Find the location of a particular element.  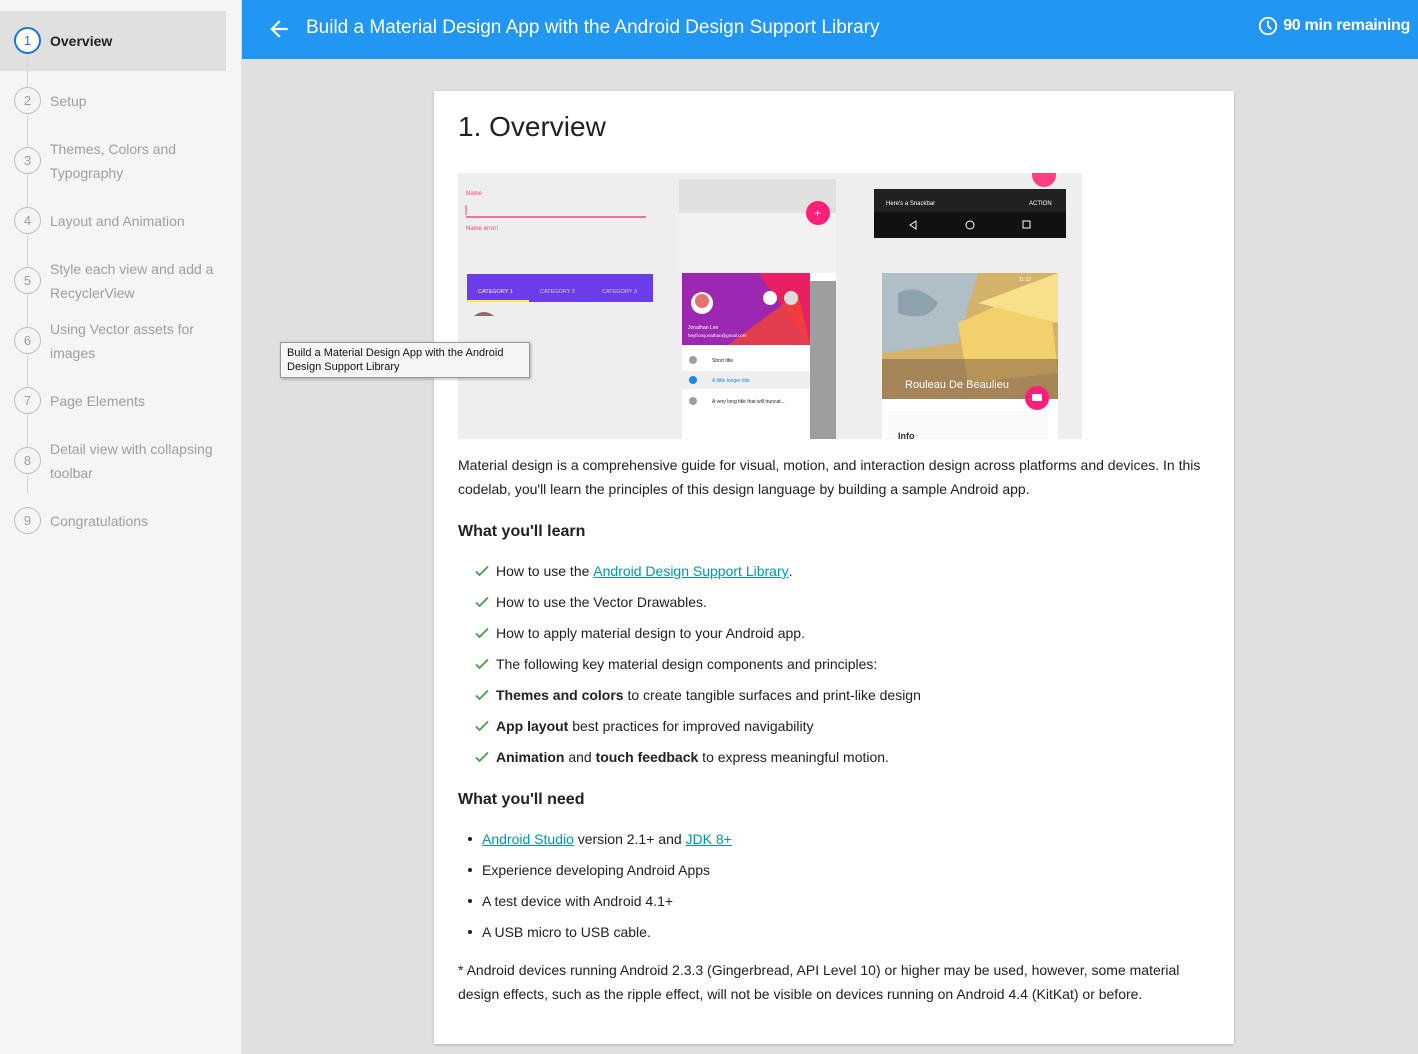

back-arrow-icon is located at coordinates (279, 29).